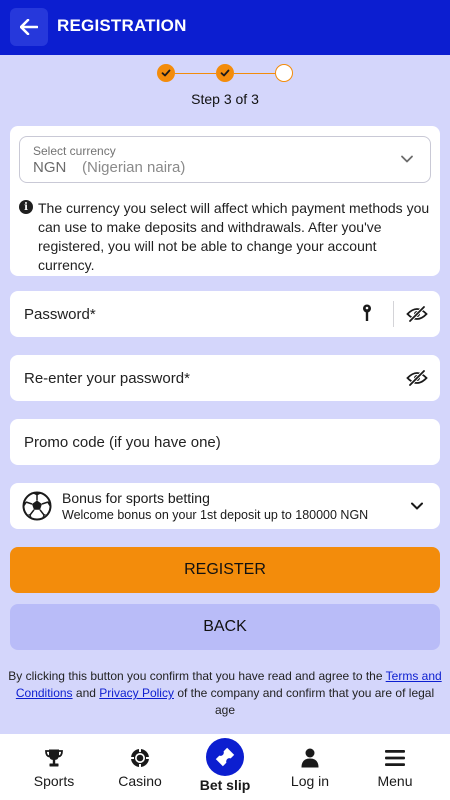 This screenshot has height=800, width=450. I want to click on terms-and: and, so click(85, 693).